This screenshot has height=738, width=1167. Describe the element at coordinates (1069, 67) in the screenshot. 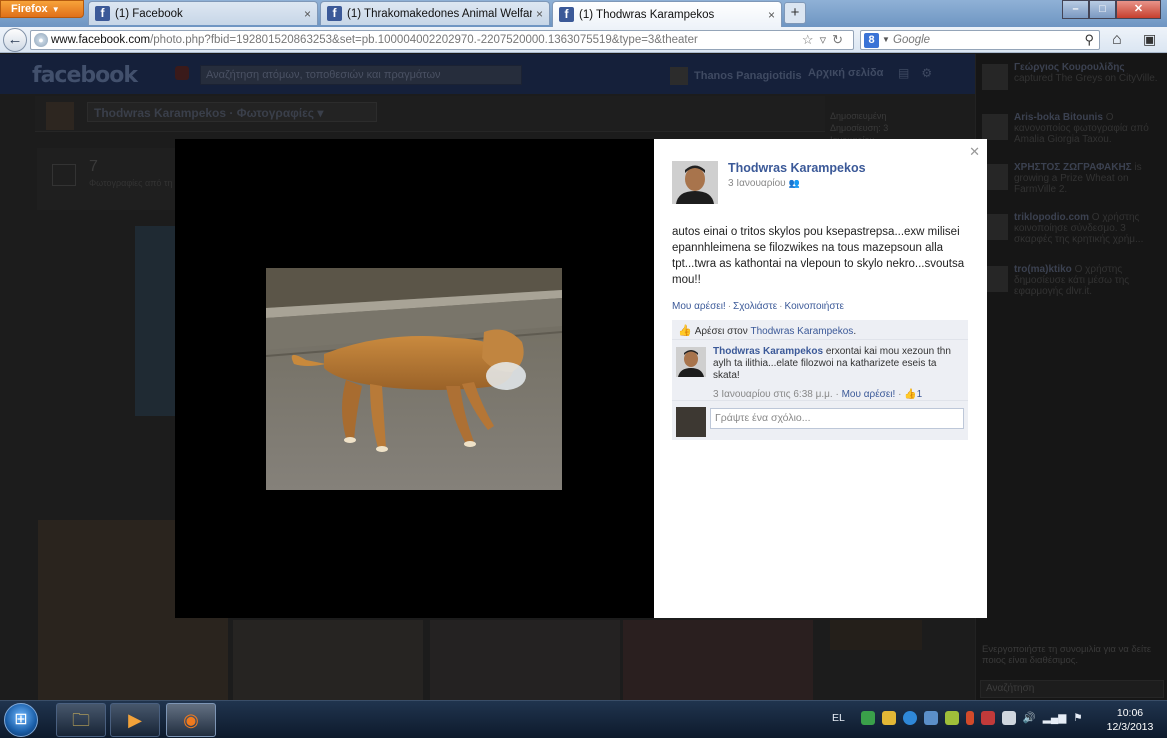

I see `ticker-name: Γεώργιος Κουρουλίδης` at that location.